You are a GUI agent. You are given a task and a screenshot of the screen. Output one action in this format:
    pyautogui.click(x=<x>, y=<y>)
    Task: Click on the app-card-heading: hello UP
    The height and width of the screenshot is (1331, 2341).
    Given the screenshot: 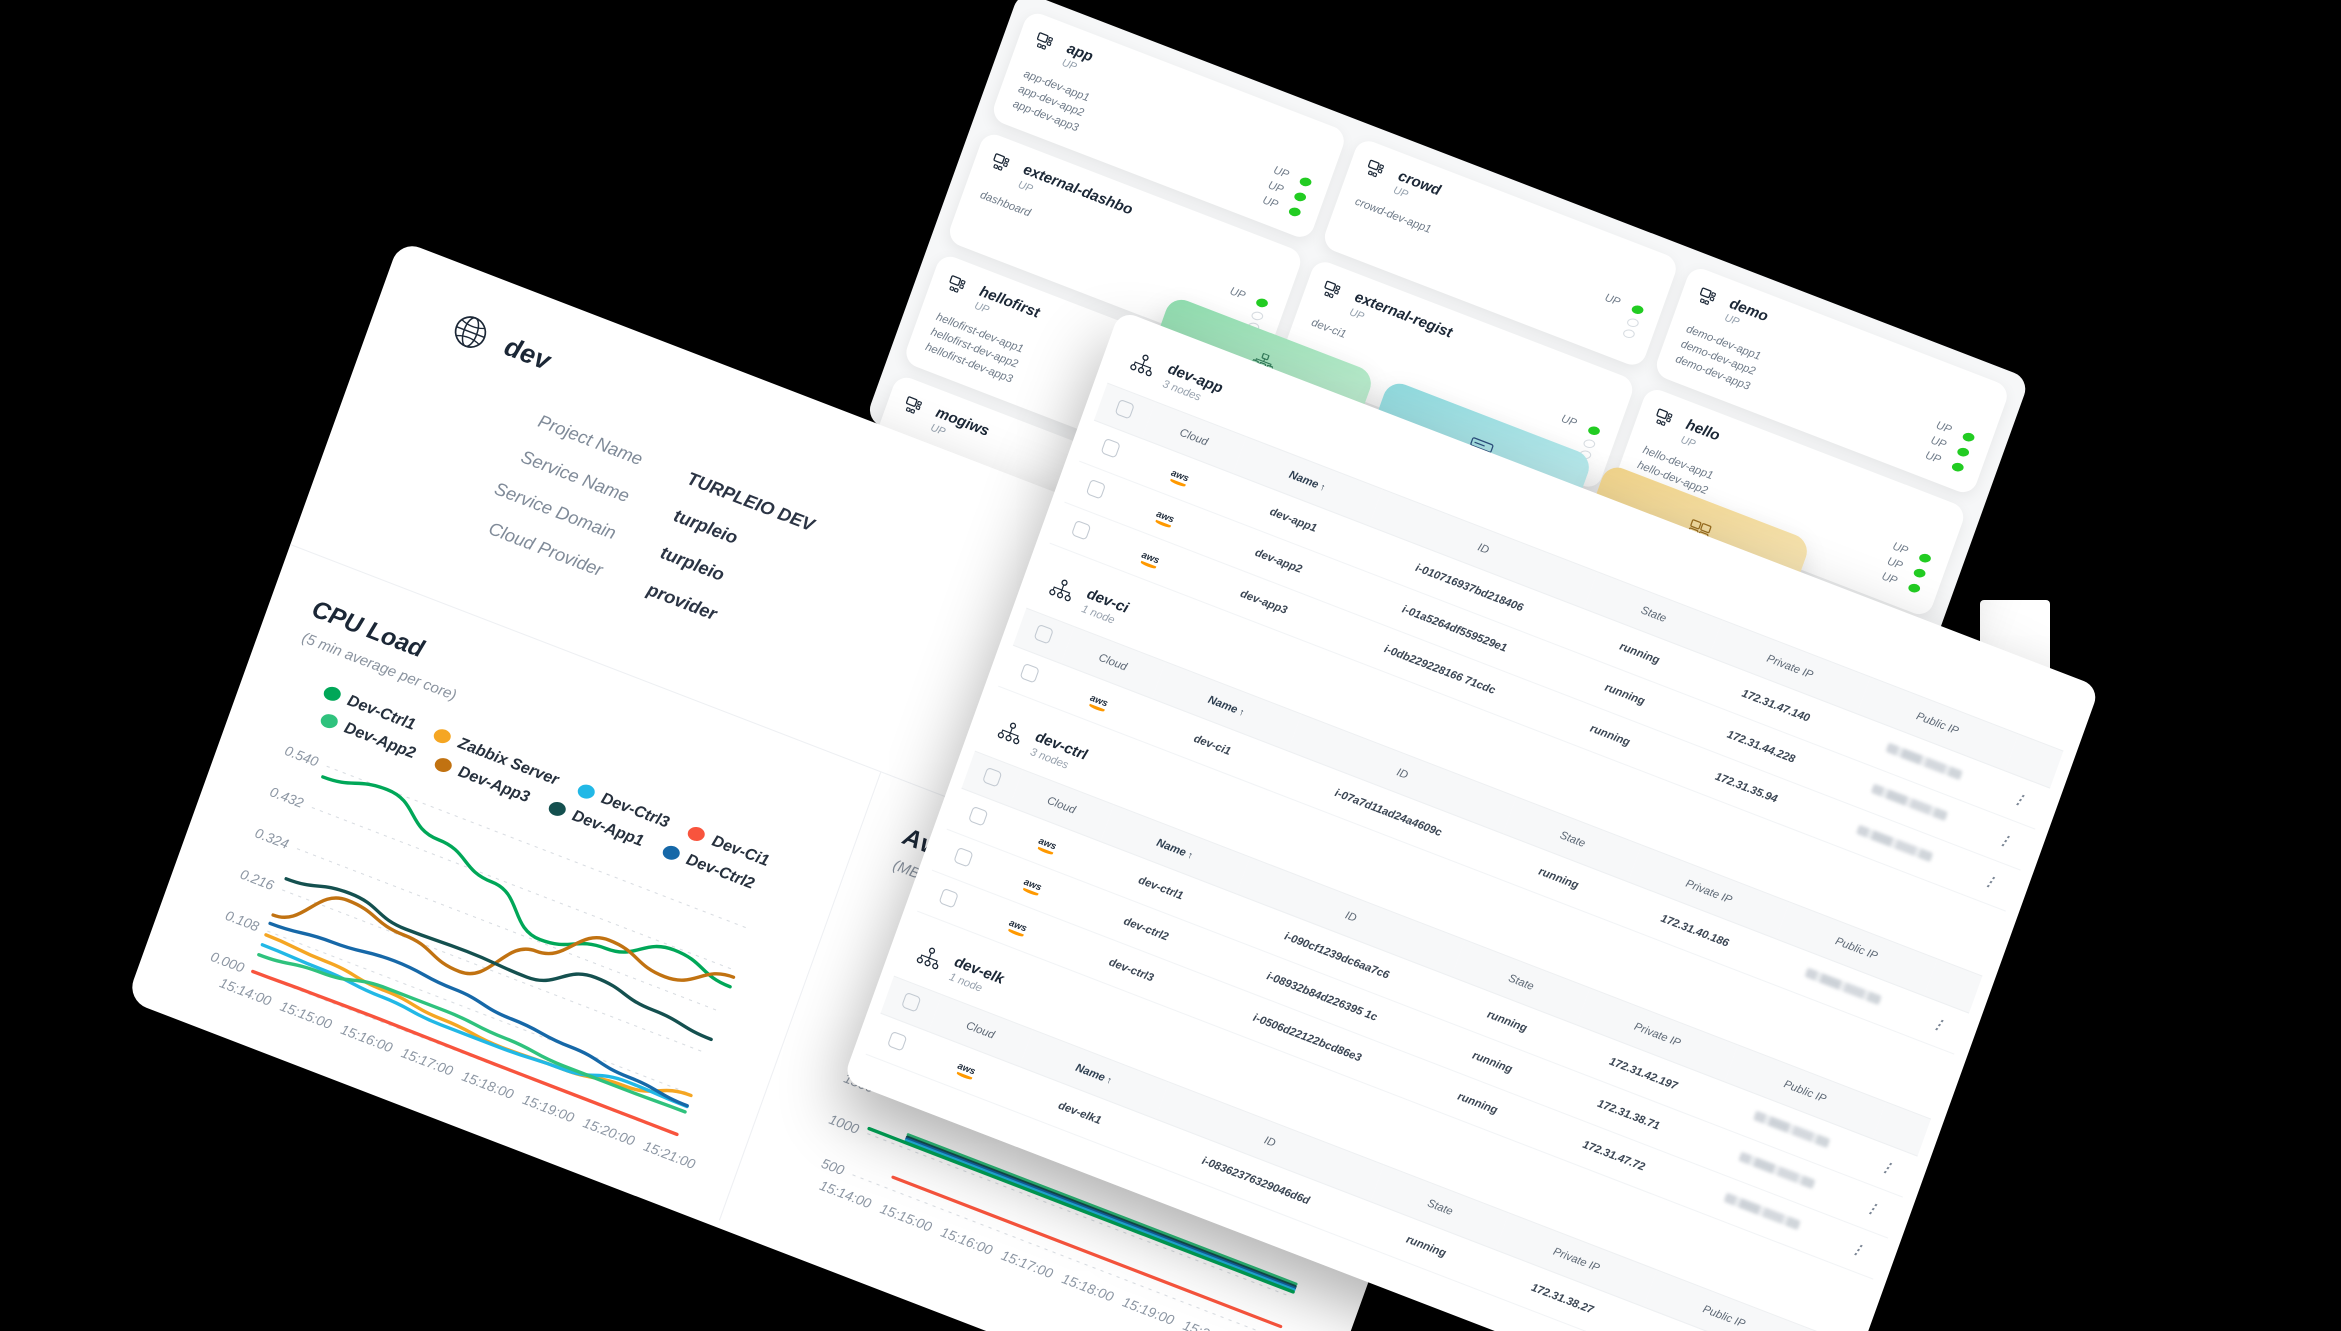 What is the action you would take?
    pyautogui.click(x=1700, y=437)
    